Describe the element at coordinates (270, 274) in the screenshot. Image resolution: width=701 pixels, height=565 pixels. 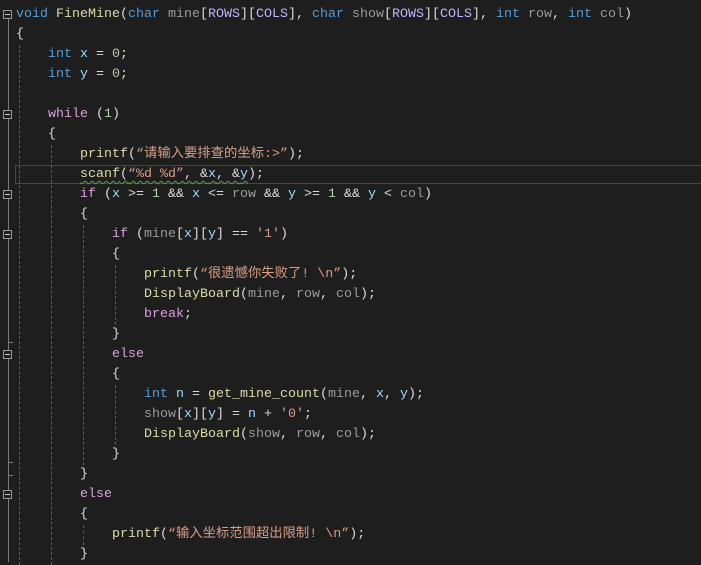
I see `code-token-str: “很遗憾你失败了! \n”` at that location.